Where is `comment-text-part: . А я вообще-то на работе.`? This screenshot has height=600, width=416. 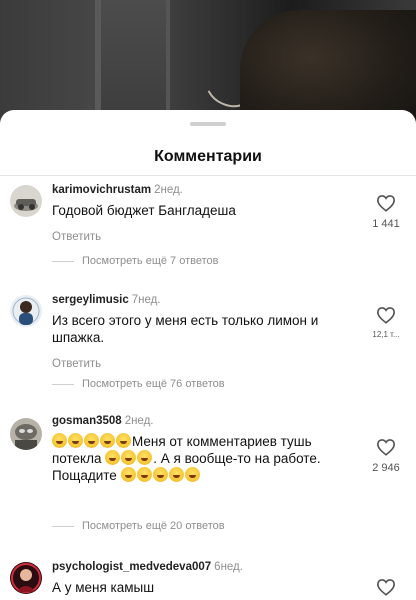
comment-text-part: . А я вообще-то на работе. is located at coordinates (237, 458).